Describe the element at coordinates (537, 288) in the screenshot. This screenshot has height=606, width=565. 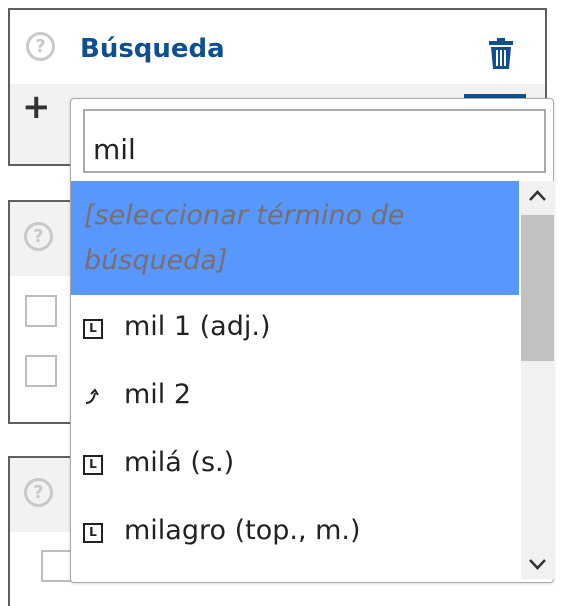
I see `scrollbar-thumb` at that location.